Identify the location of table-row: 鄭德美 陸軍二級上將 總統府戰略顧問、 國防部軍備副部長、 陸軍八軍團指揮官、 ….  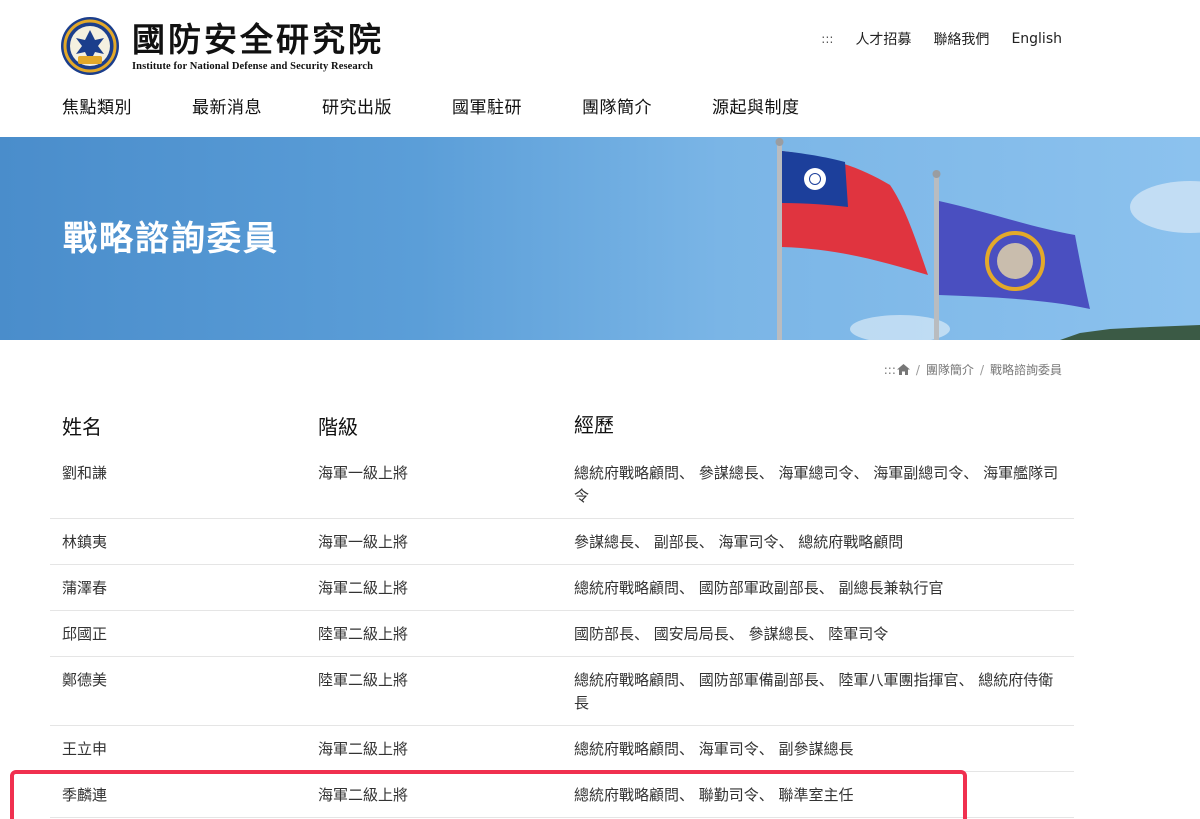
(562, 691).